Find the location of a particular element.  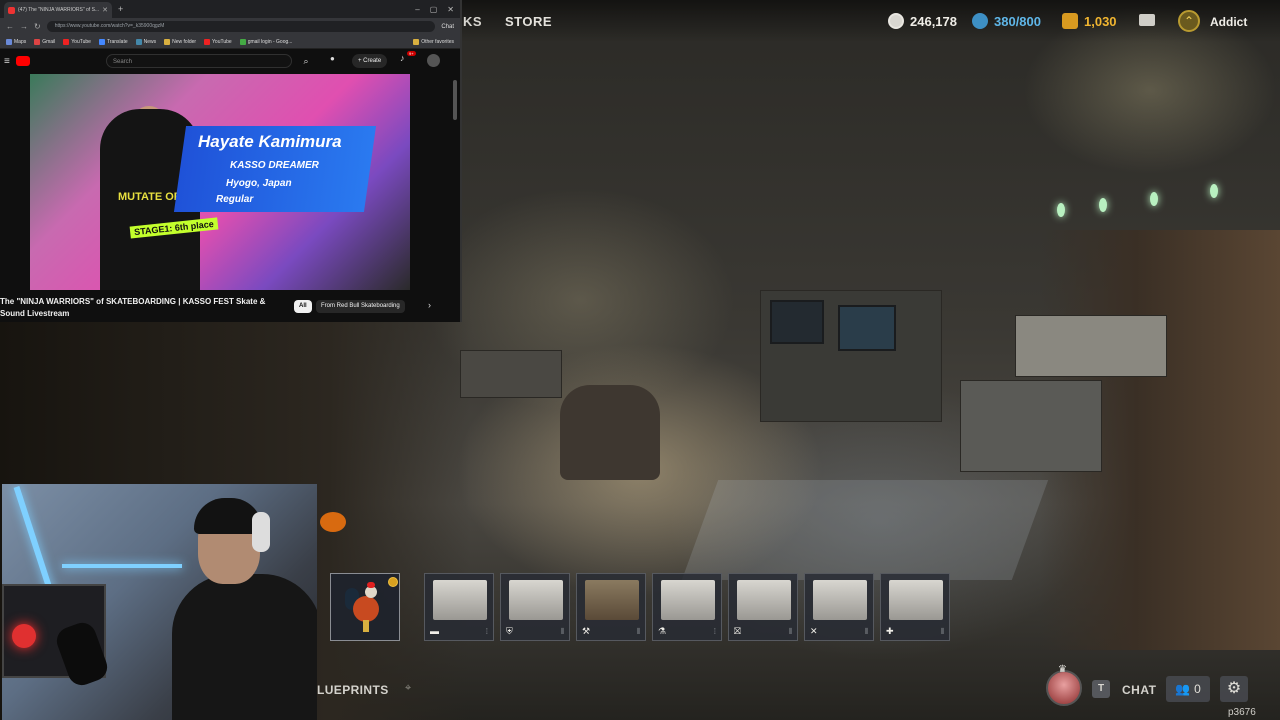

chat-button: CHAT is located at coordinates (1139, 690).